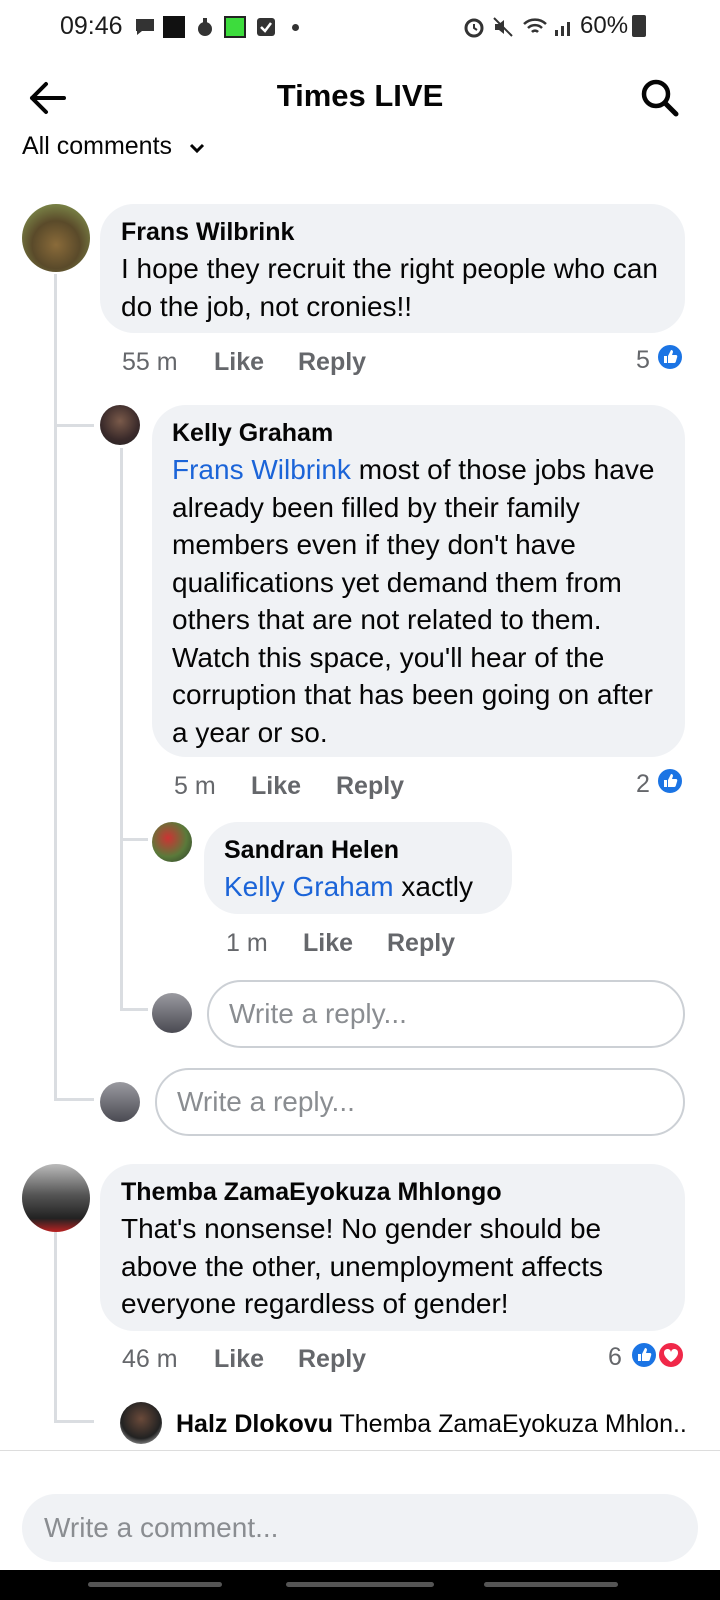  Describe the element at coordinates (671, 1355) in the screenshot. I see `heart-reaction-icon` at that location.